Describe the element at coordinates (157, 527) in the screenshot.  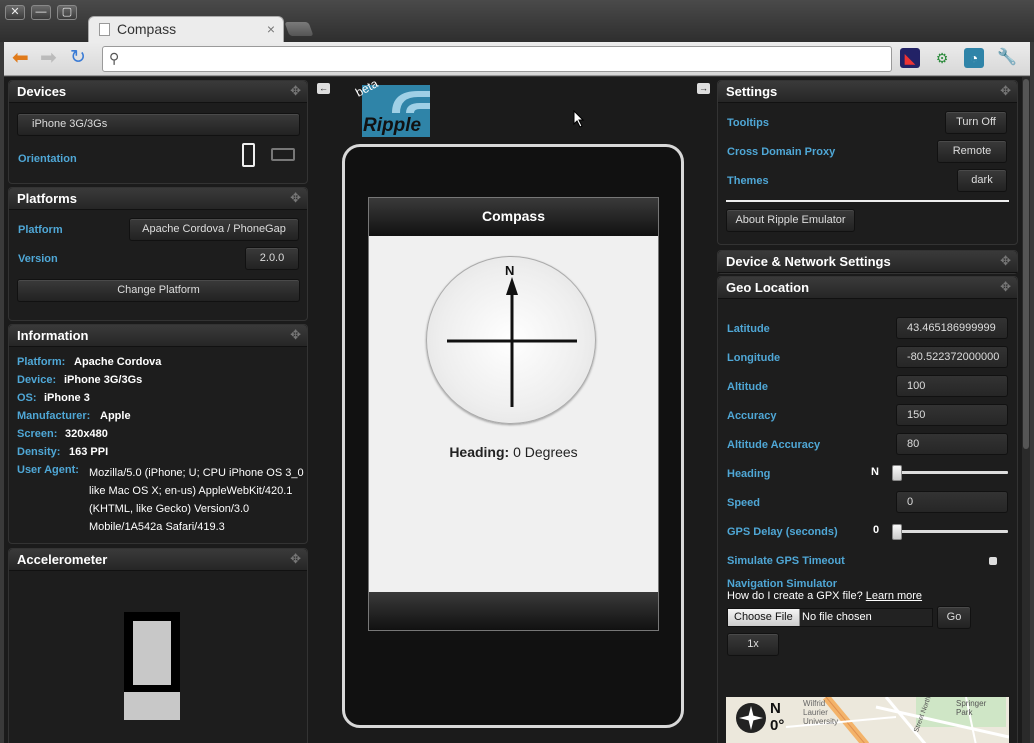
I see `ua-line: Mobile/1A542a Safari/419.3` at that location.